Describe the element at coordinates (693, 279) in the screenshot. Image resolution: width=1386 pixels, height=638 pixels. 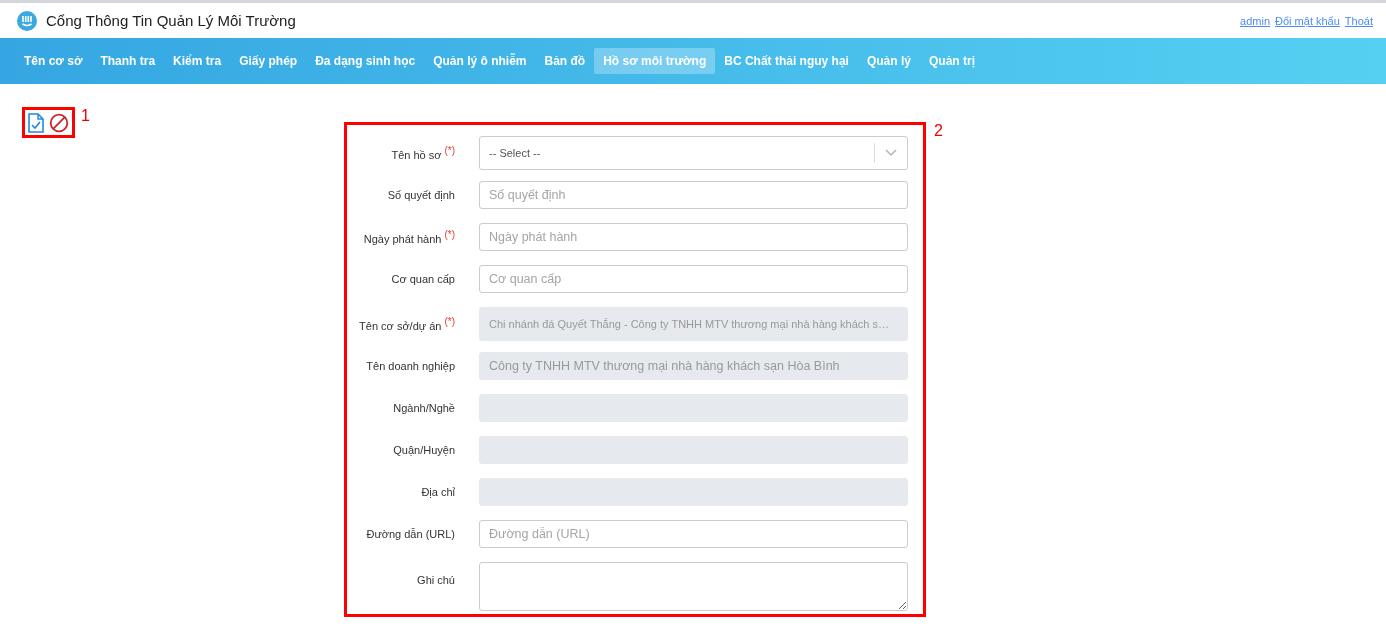
I see `input-field: Cơ quan cấp` at that location.